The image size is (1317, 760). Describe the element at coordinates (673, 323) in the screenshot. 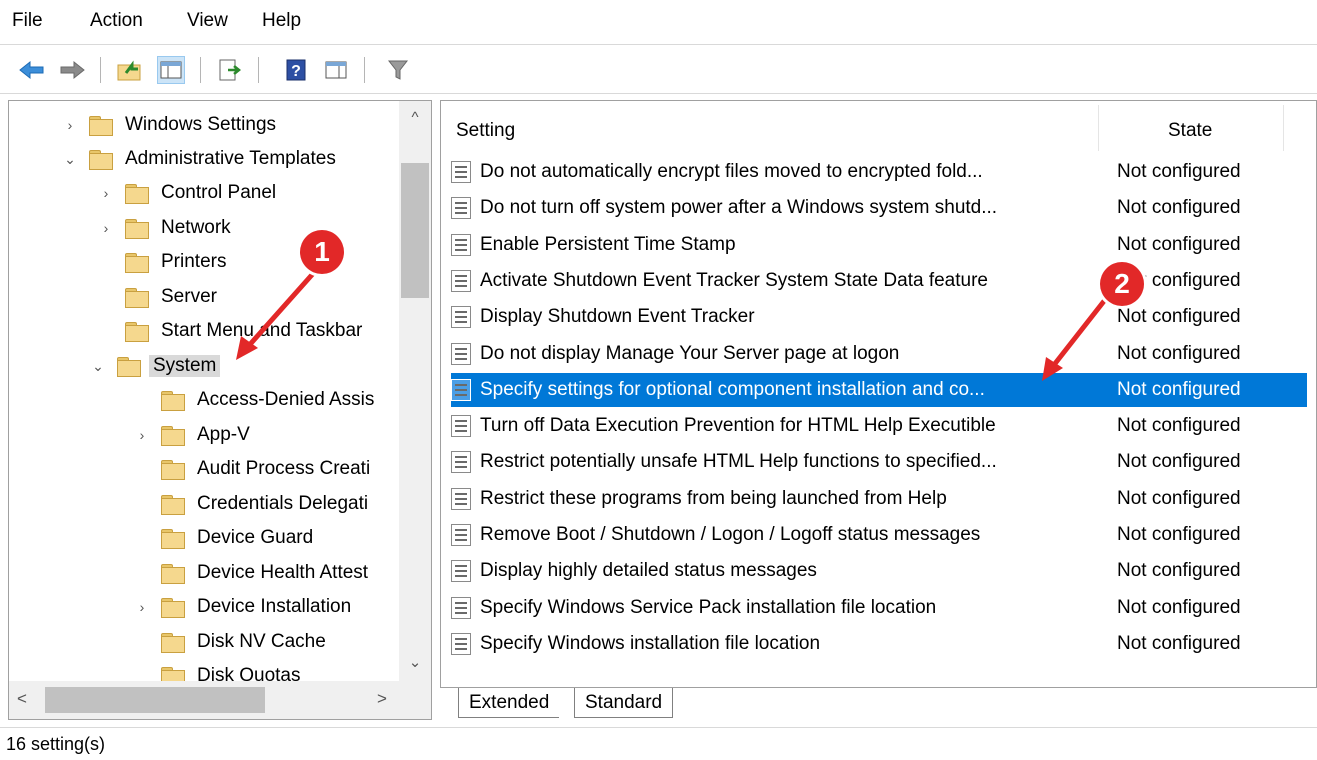

I see `annotation-arrows` at that location.